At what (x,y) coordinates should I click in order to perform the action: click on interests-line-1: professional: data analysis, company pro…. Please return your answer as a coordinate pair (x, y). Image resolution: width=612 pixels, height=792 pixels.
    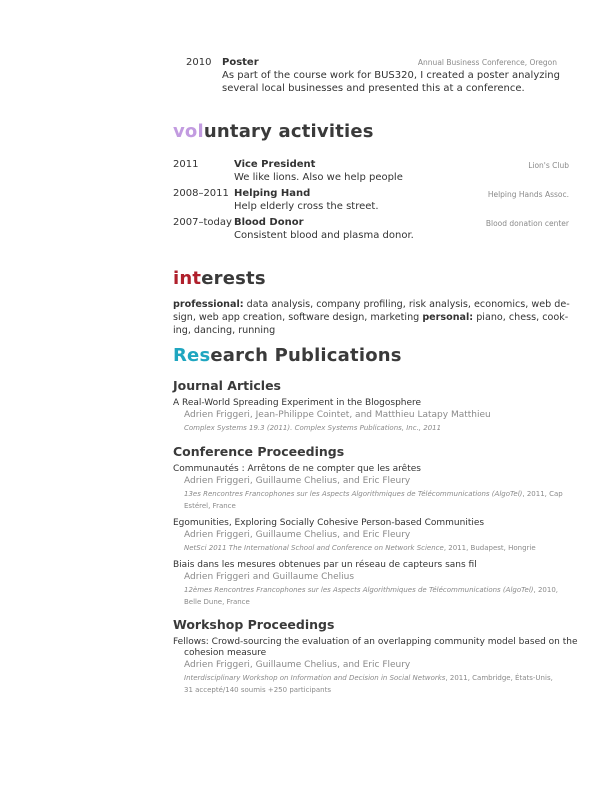
    Looking at the image, I should click on (373, 304).